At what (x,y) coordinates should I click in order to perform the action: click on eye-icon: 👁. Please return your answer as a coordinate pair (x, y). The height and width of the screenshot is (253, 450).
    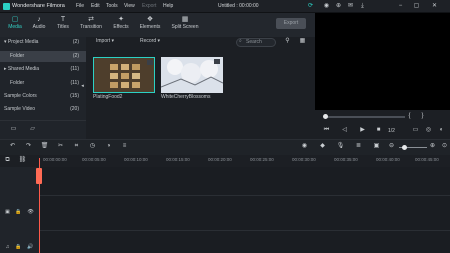
    Looking at the image, I should click on (30, 212).